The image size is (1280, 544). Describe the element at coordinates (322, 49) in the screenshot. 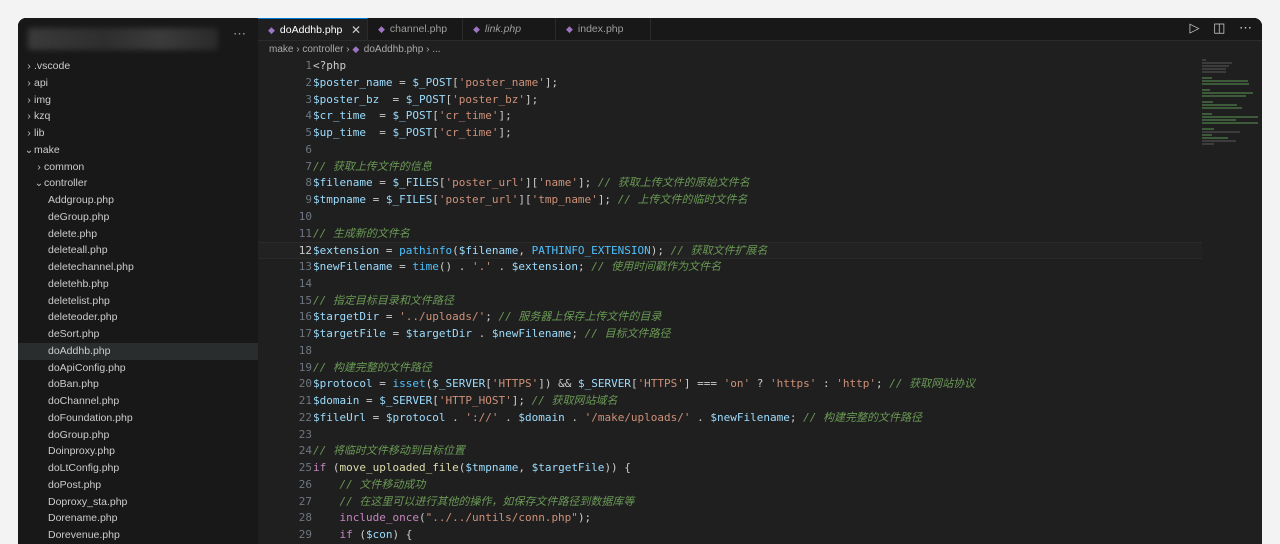

I see `breadcrumb-item: controller` at that location.